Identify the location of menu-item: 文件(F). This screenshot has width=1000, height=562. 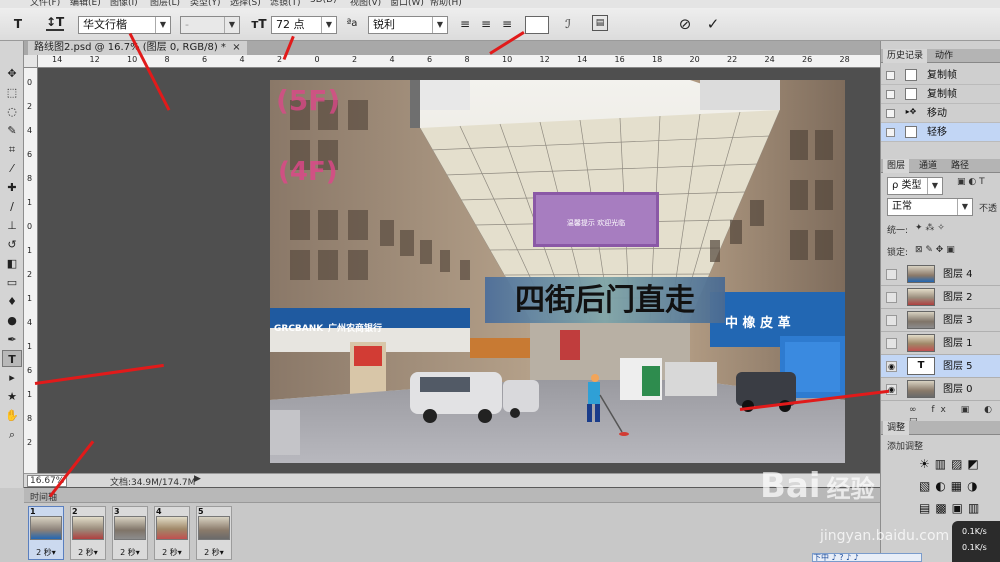
(45, 4).